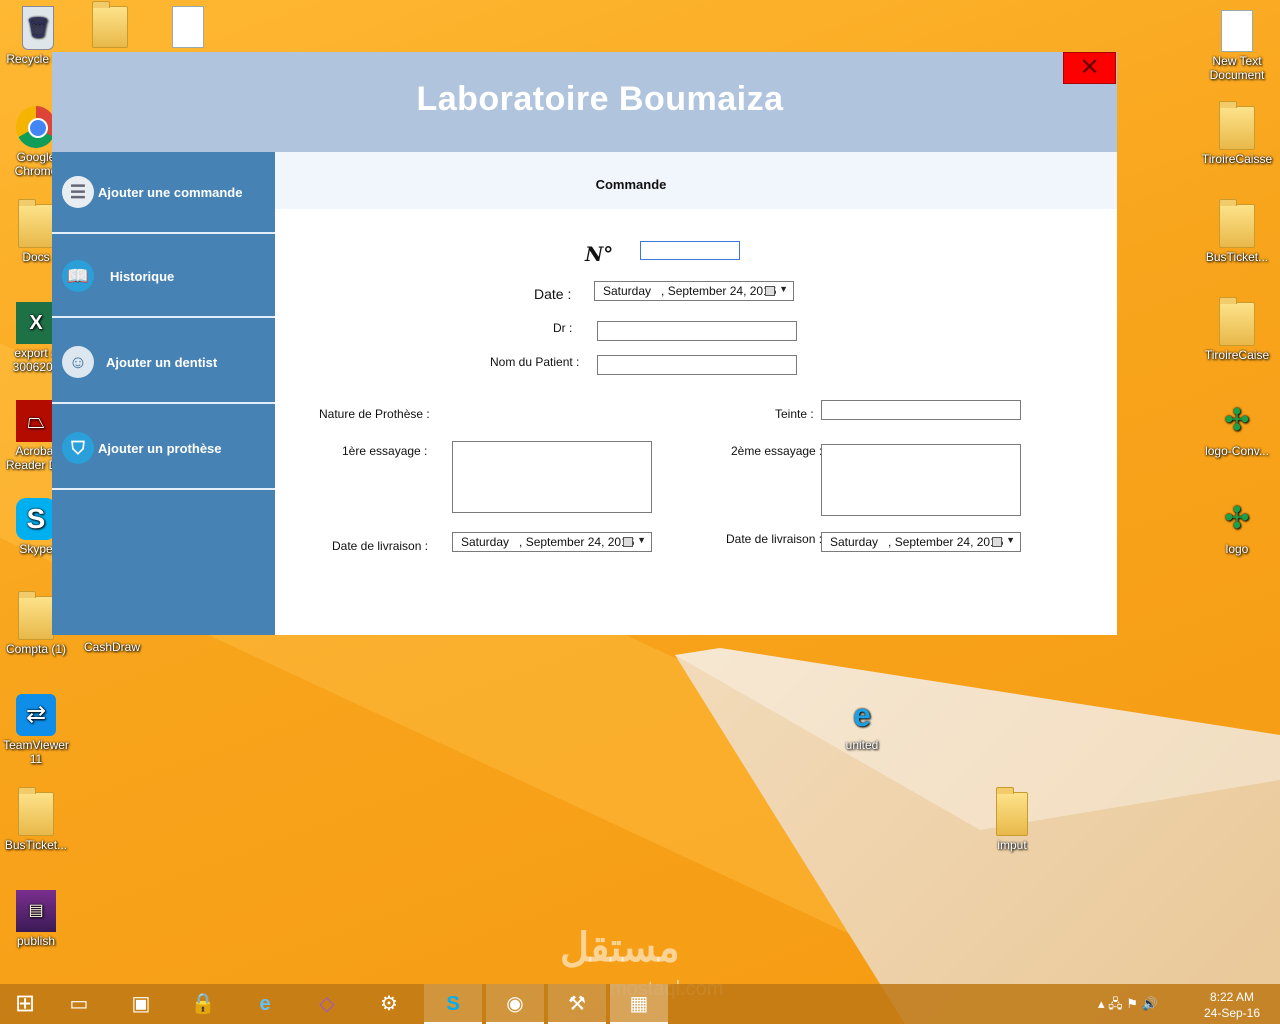 This screenshot has width=1280, height=1024. What do you see at coordinates (36, 127) in the screenshot?
I see `chrome-icon` at bounding box center [36, 127].